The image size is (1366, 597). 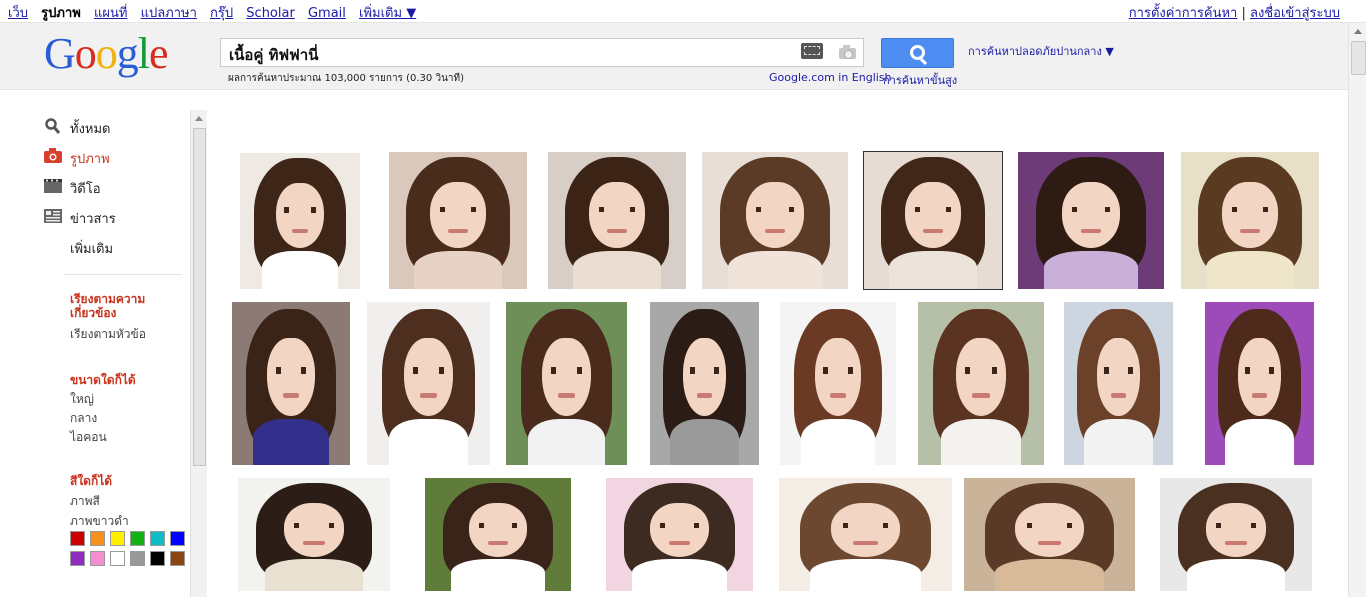 What do you see at coordinates (848, 51) in the screenshot?
I see `camera-search-icon` at bounding box center [848, 51].